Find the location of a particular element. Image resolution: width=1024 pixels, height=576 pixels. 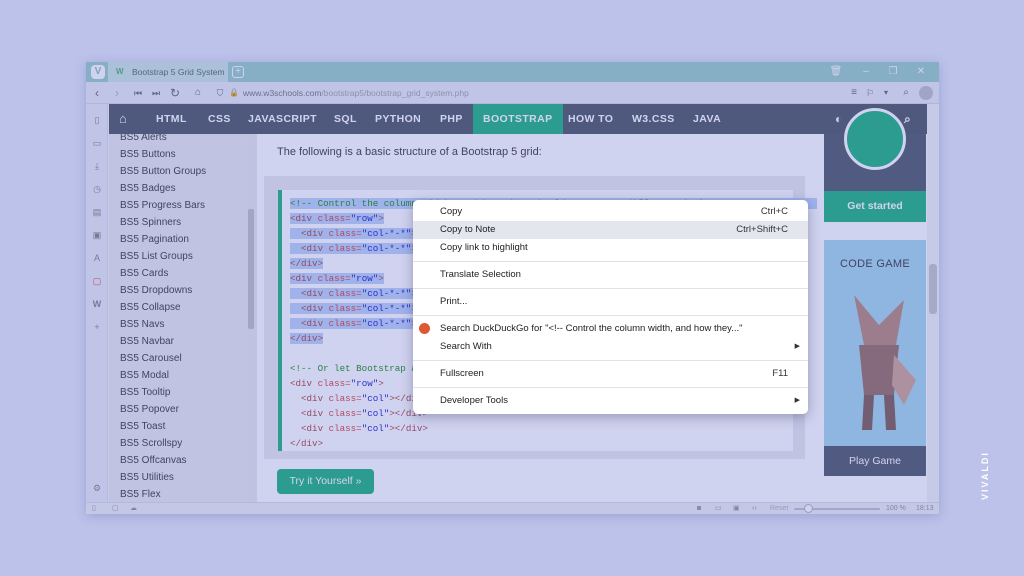

sidebar-item: BS5 List Groups is located at coordinates (156, 256).